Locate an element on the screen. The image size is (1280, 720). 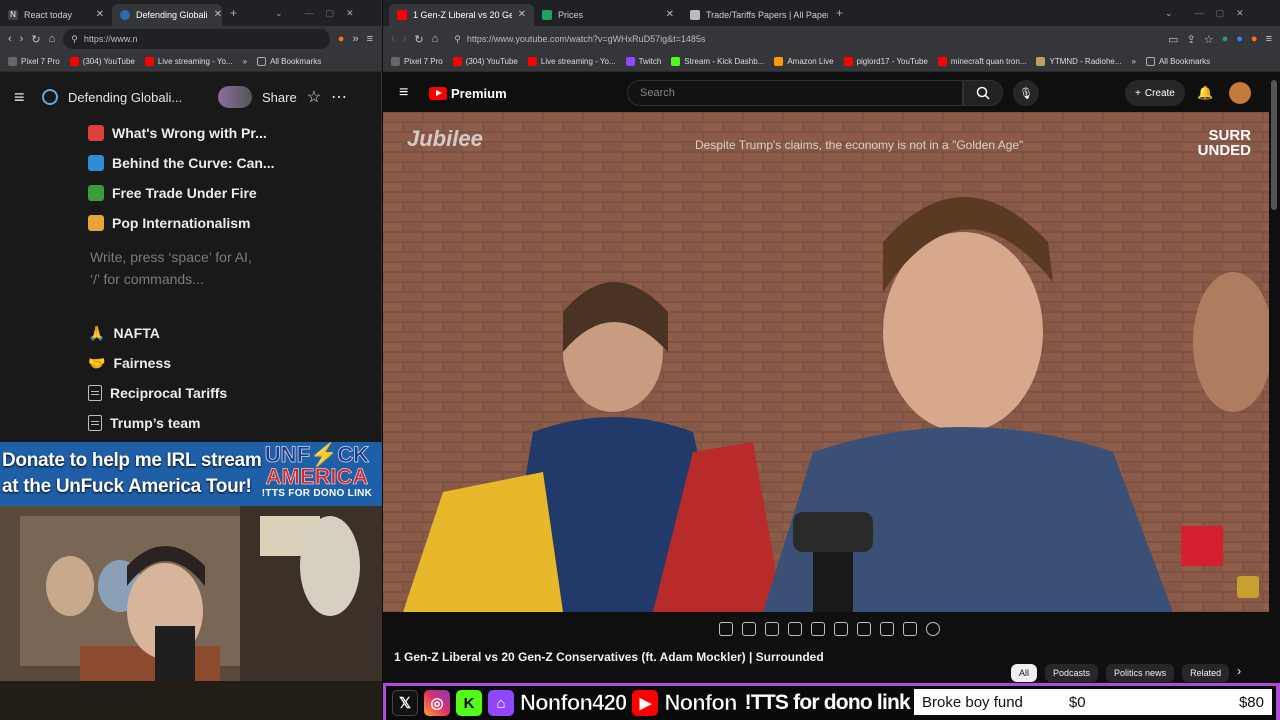
bookmark-item: Twitch is located at coordinates (643, 61).